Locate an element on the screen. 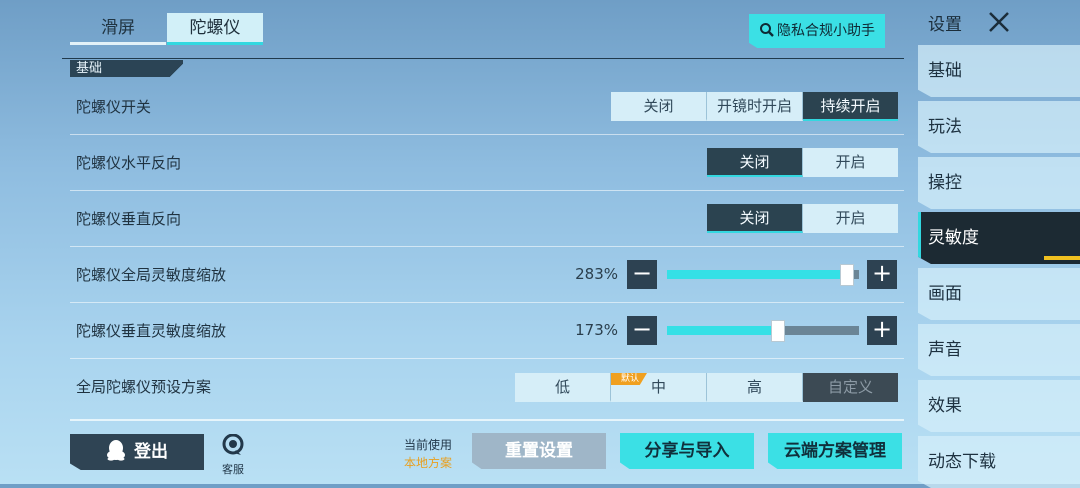  current-scheme-value: 本地方案 is located at coordinates (427, 463).